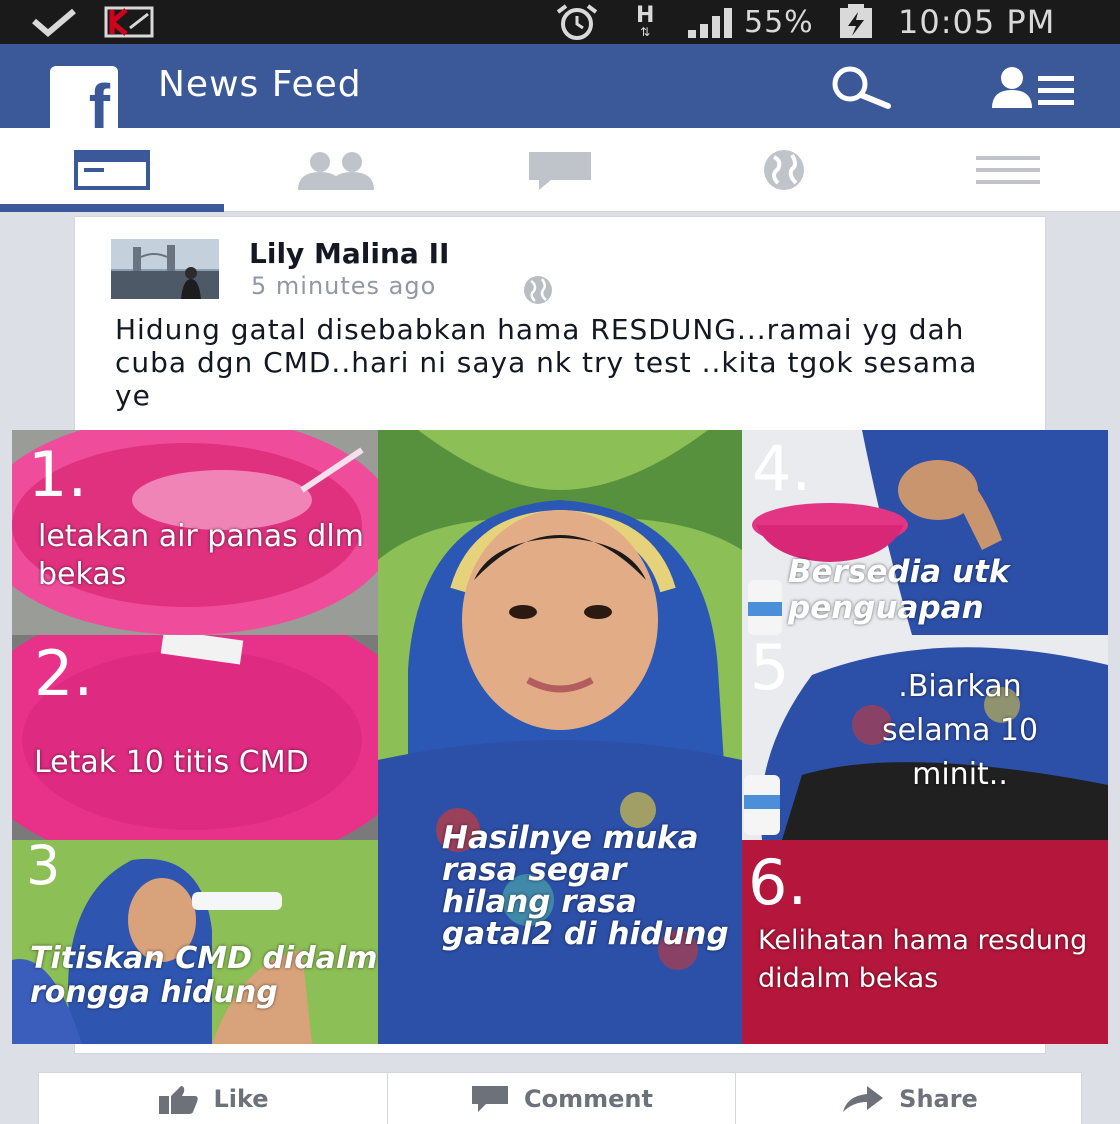 The height and width of the screenshot is (1124, 1120). I want to click on collage-step-1: 1. letakan air panas dlm bekas, so click(195, 532).